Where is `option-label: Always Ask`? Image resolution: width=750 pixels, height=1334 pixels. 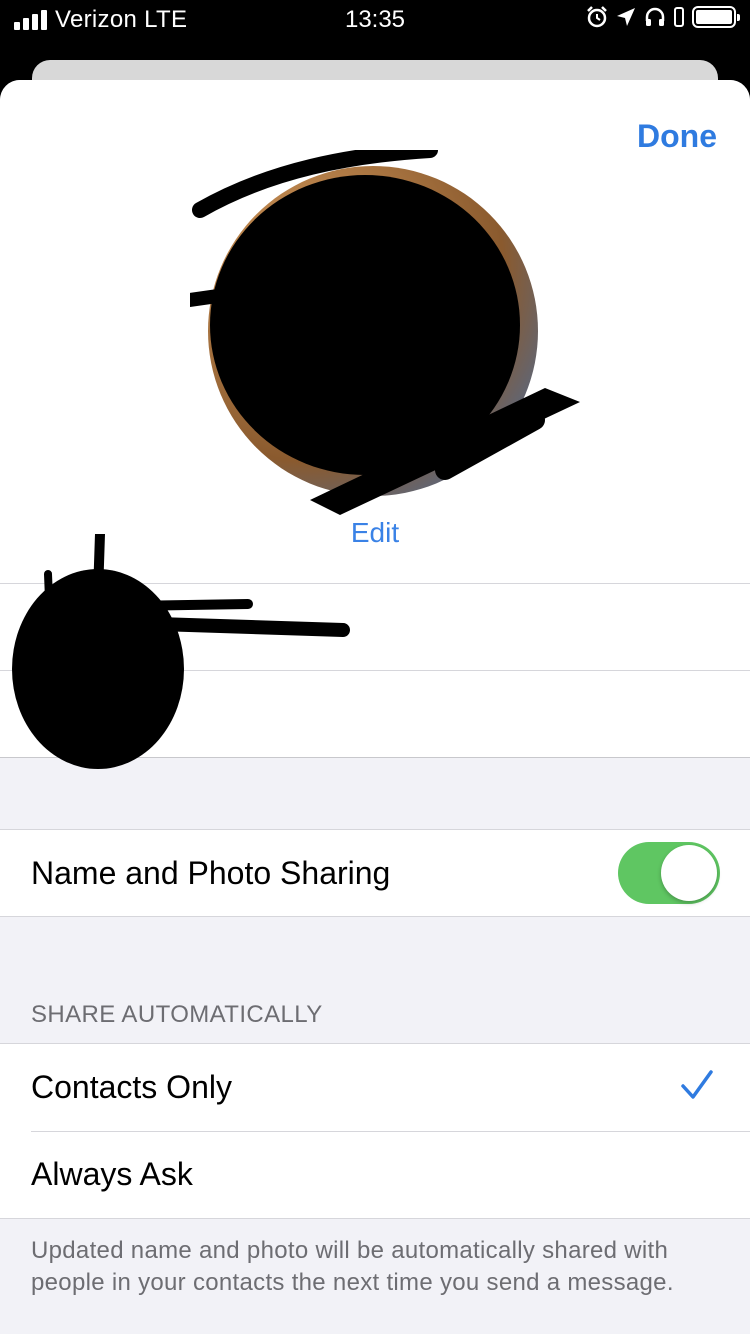
option-label: Always Ask is located at coordinates (112, 1174).